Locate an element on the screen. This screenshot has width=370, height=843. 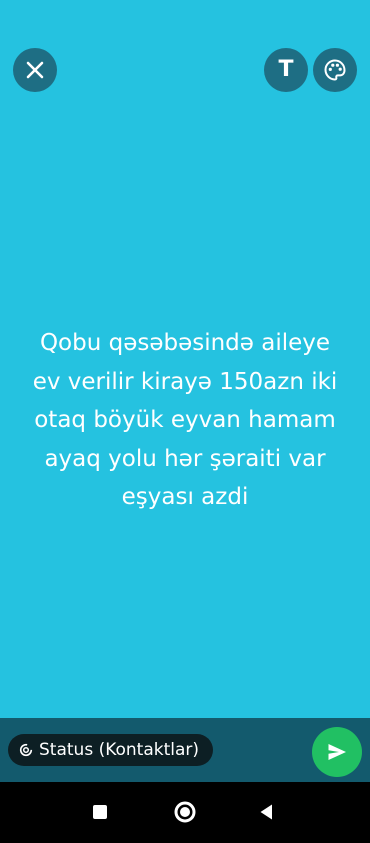
square-icon is located at coordinates (100, 812).